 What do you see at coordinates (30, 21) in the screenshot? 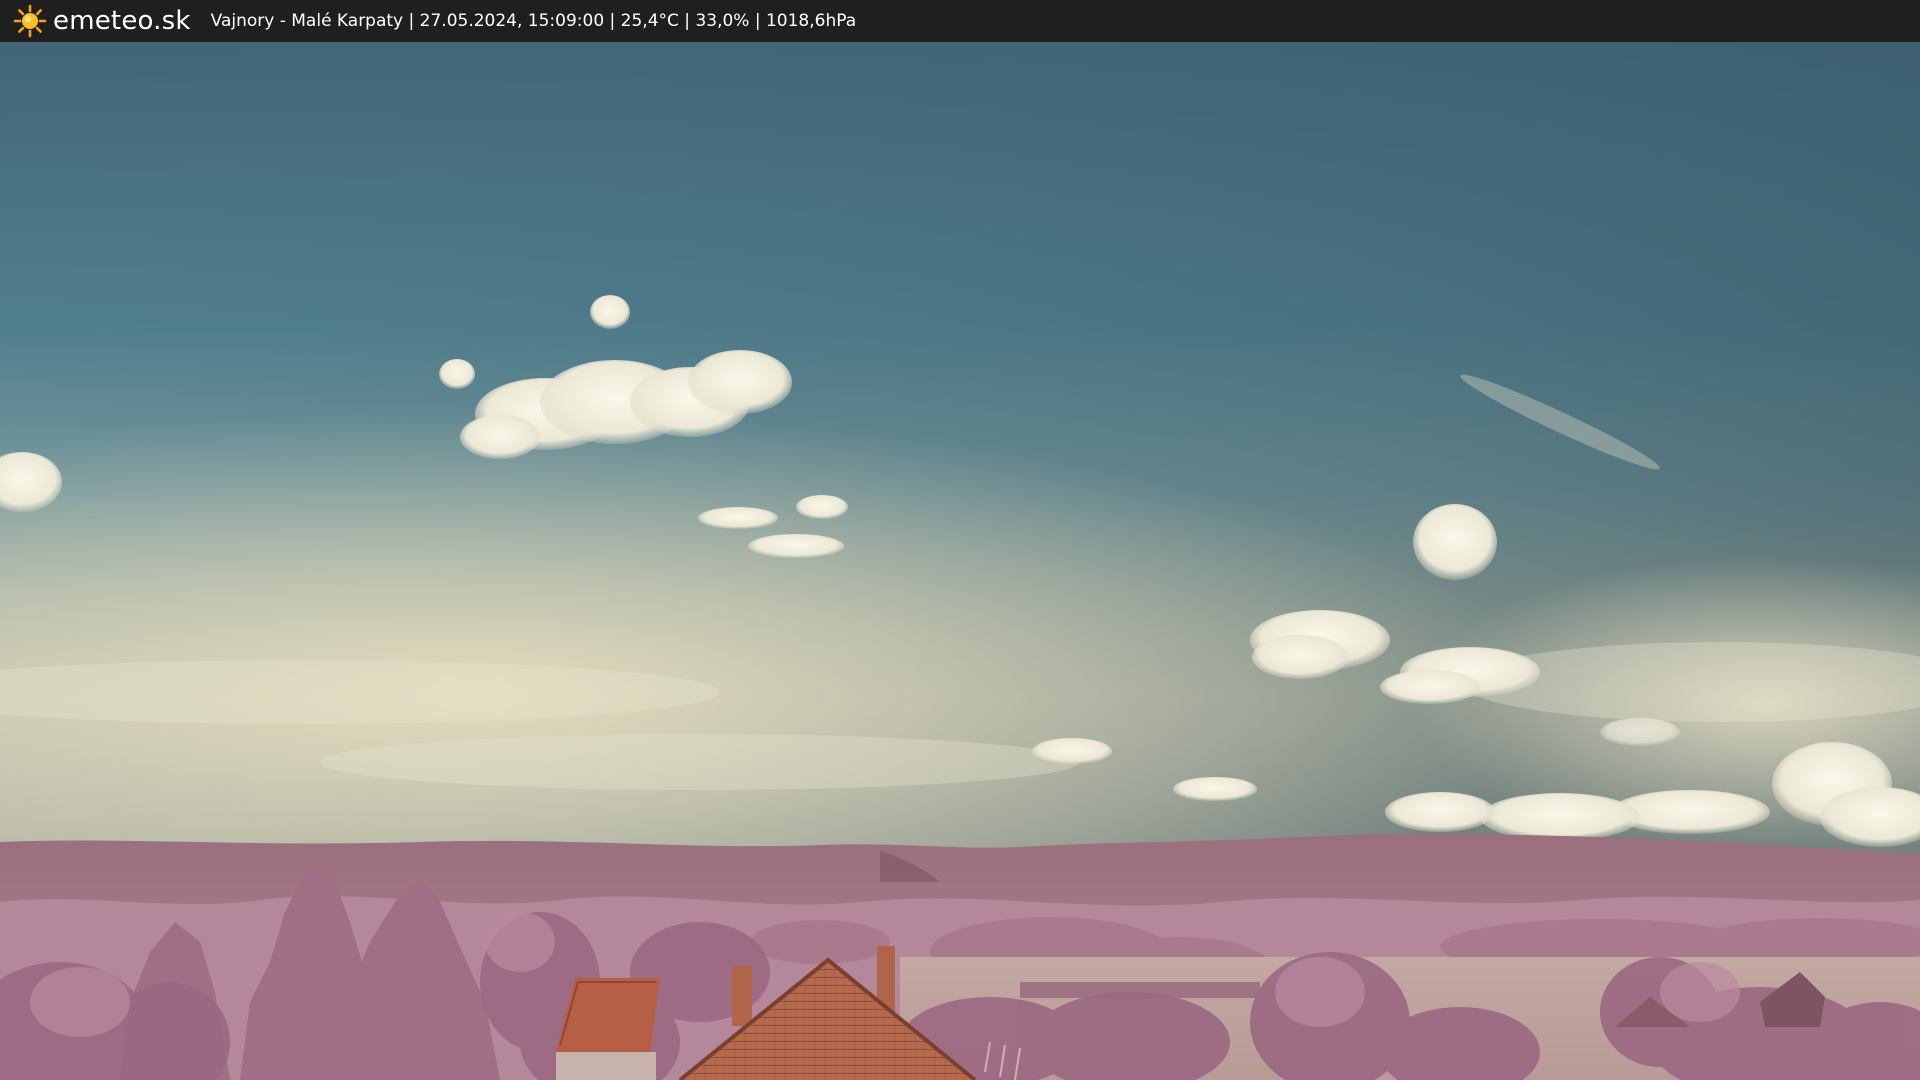
I see `sun-icon` at bounding box center [30, 21].